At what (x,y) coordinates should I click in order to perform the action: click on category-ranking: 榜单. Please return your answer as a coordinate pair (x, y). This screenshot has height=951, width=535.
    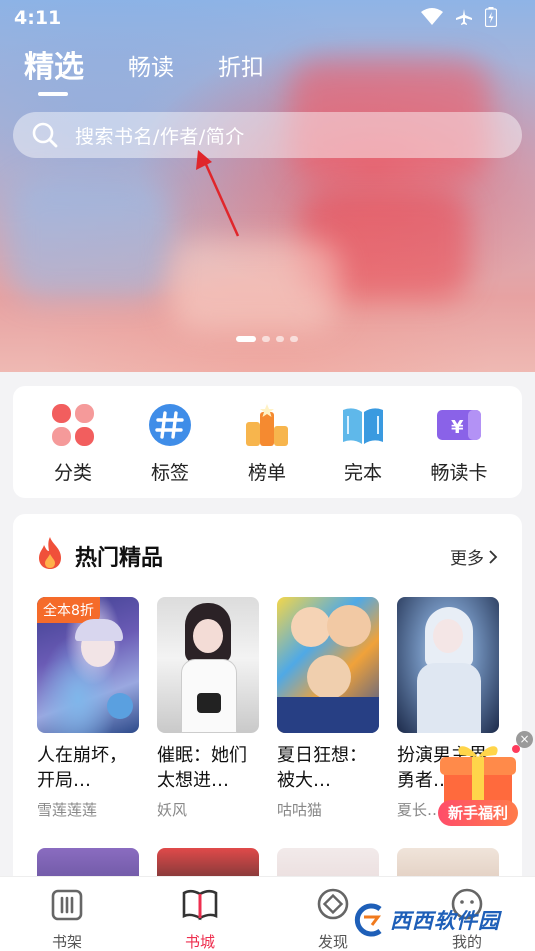
    Looking at the image, I should click on (267, 443).